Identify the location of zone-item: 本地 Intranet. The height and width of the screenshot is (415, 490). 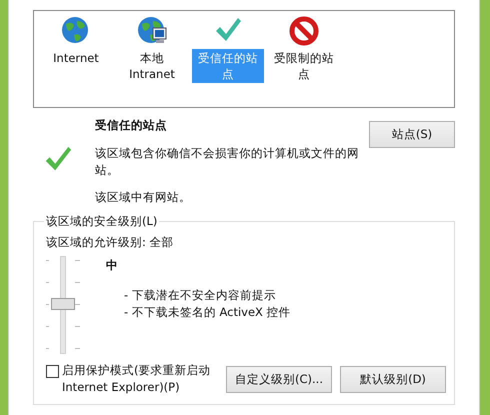
(152, 66).